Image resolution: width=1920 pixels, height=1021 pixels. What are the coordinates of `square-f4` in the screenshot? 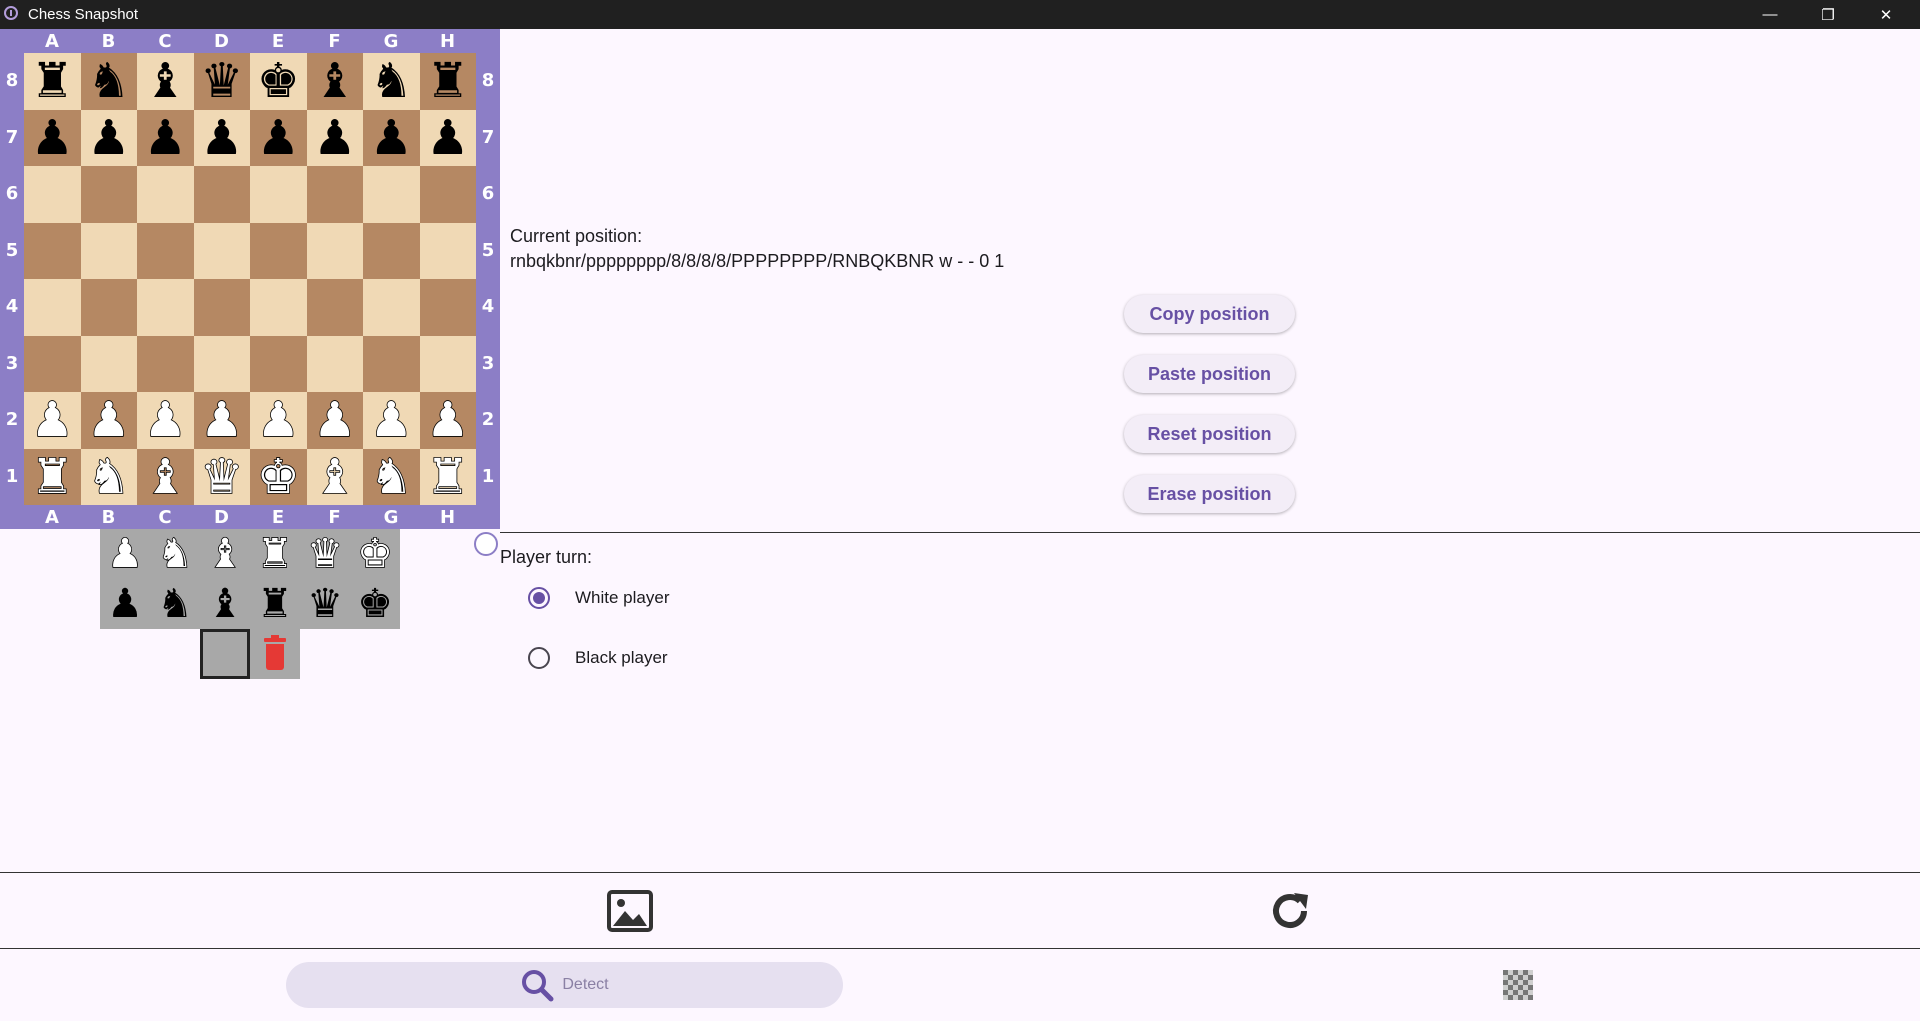 It's located at (334, 307).